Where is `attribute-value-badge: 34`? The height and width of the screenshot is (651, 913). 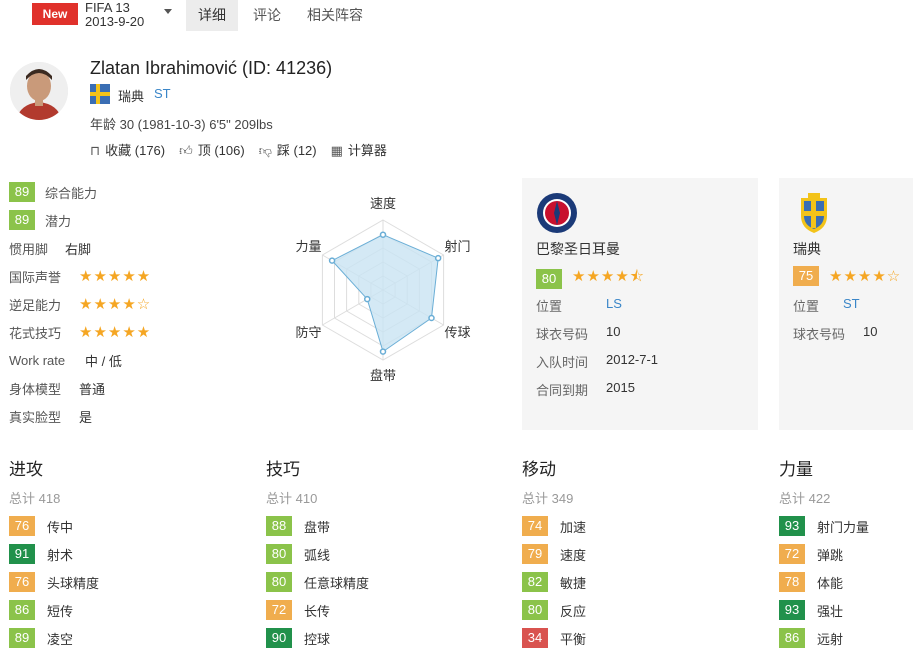
attribute-value-badge: 34 is located at coordinates (535, 638).